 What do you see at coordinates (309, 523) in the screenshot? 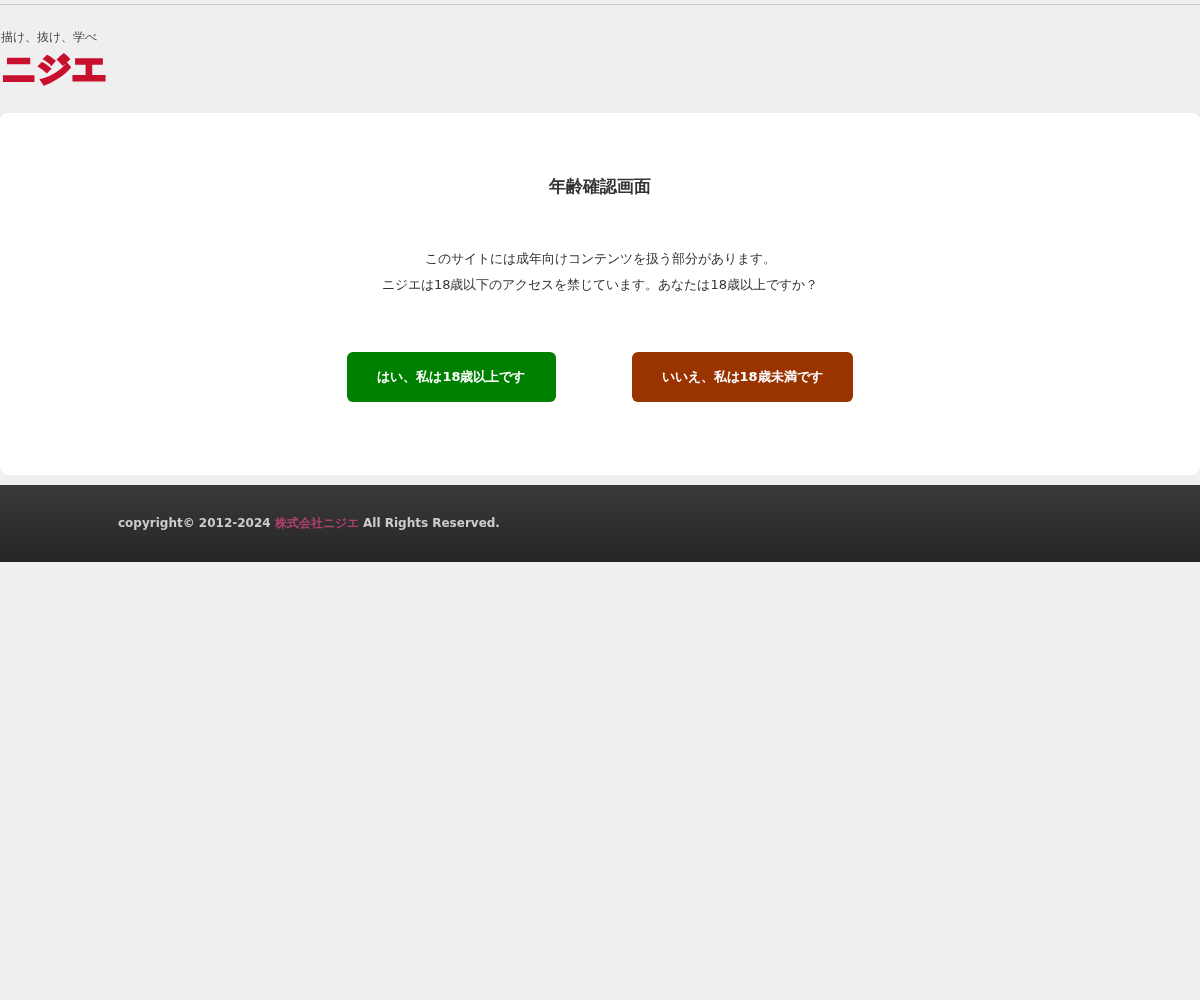
I see `copyright-text: copyright© 2012-2024 株式会社ニジエ All Rights Reserved.` at bounding box center [309, 523].